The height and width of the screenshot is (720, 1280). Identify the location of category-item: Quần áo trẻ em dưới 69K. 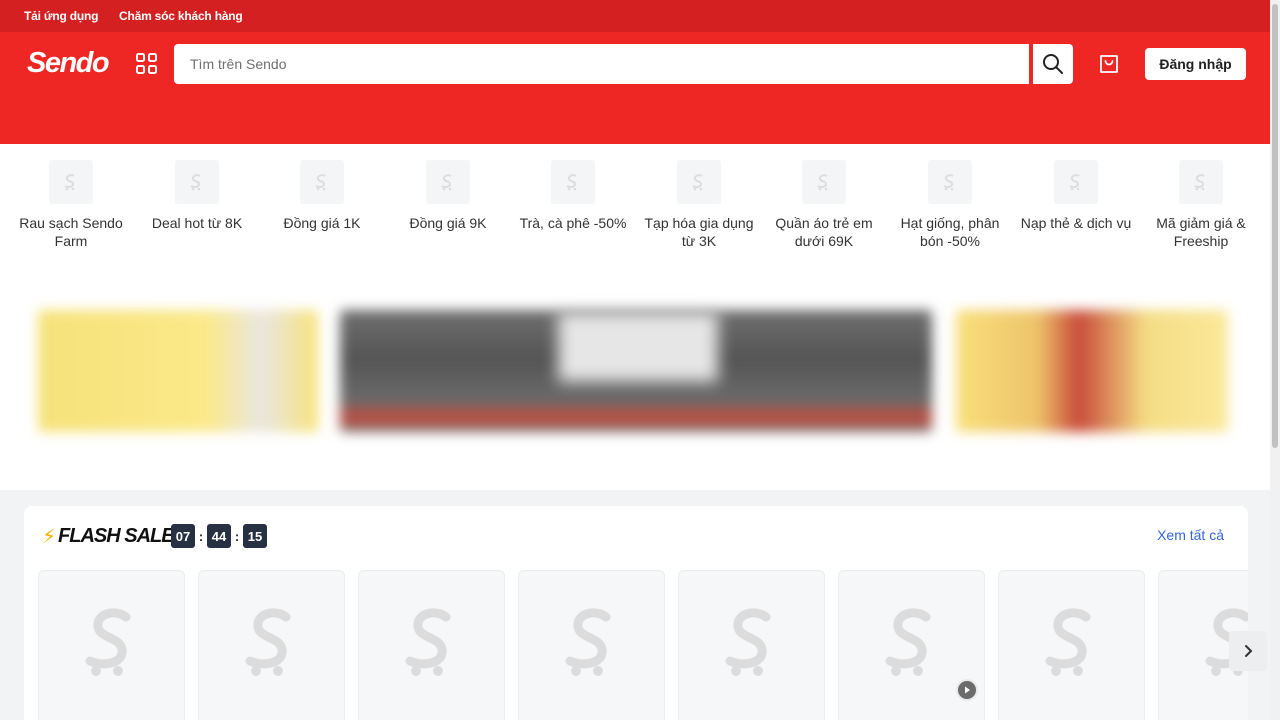
(824, 205).